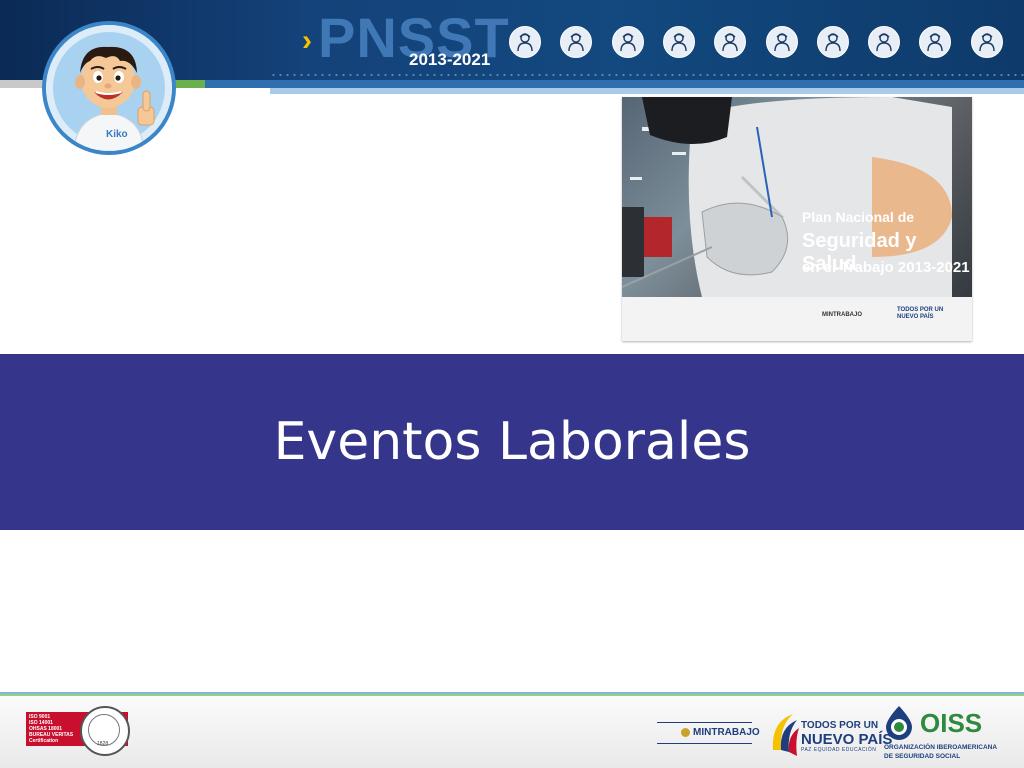 Image resolution: width=1024 pixels, height=768 pixels. What do you see at coordinates (951, 723) in the screenshot?
I see `oiss-wordmark: OISS` at bounding box center [951, 723].